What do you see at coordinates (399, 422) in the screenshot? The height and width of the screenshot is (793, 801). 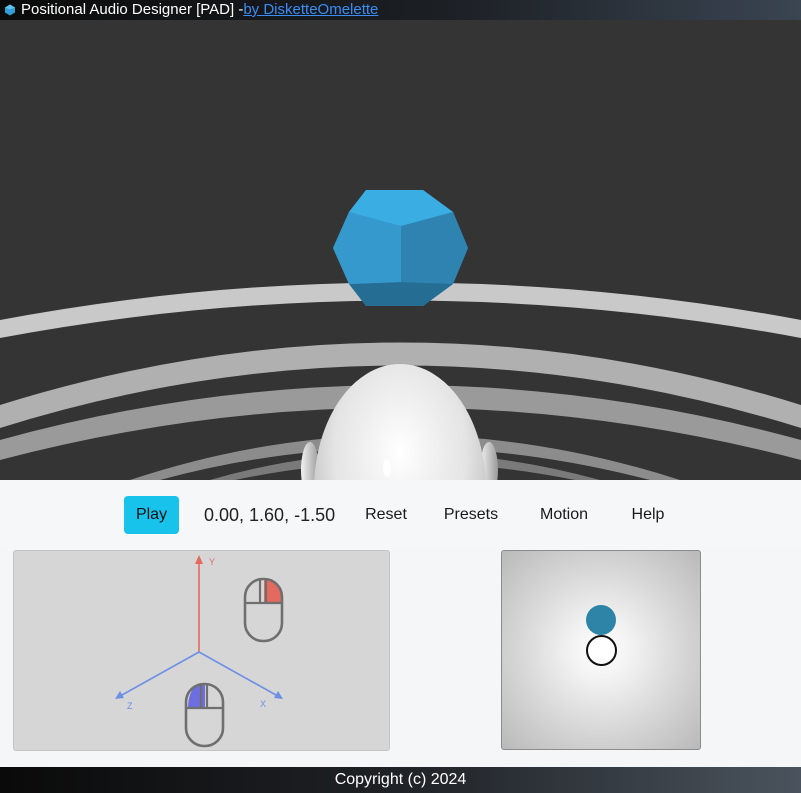 I see `listener-head` at bounding box center [399, 422].